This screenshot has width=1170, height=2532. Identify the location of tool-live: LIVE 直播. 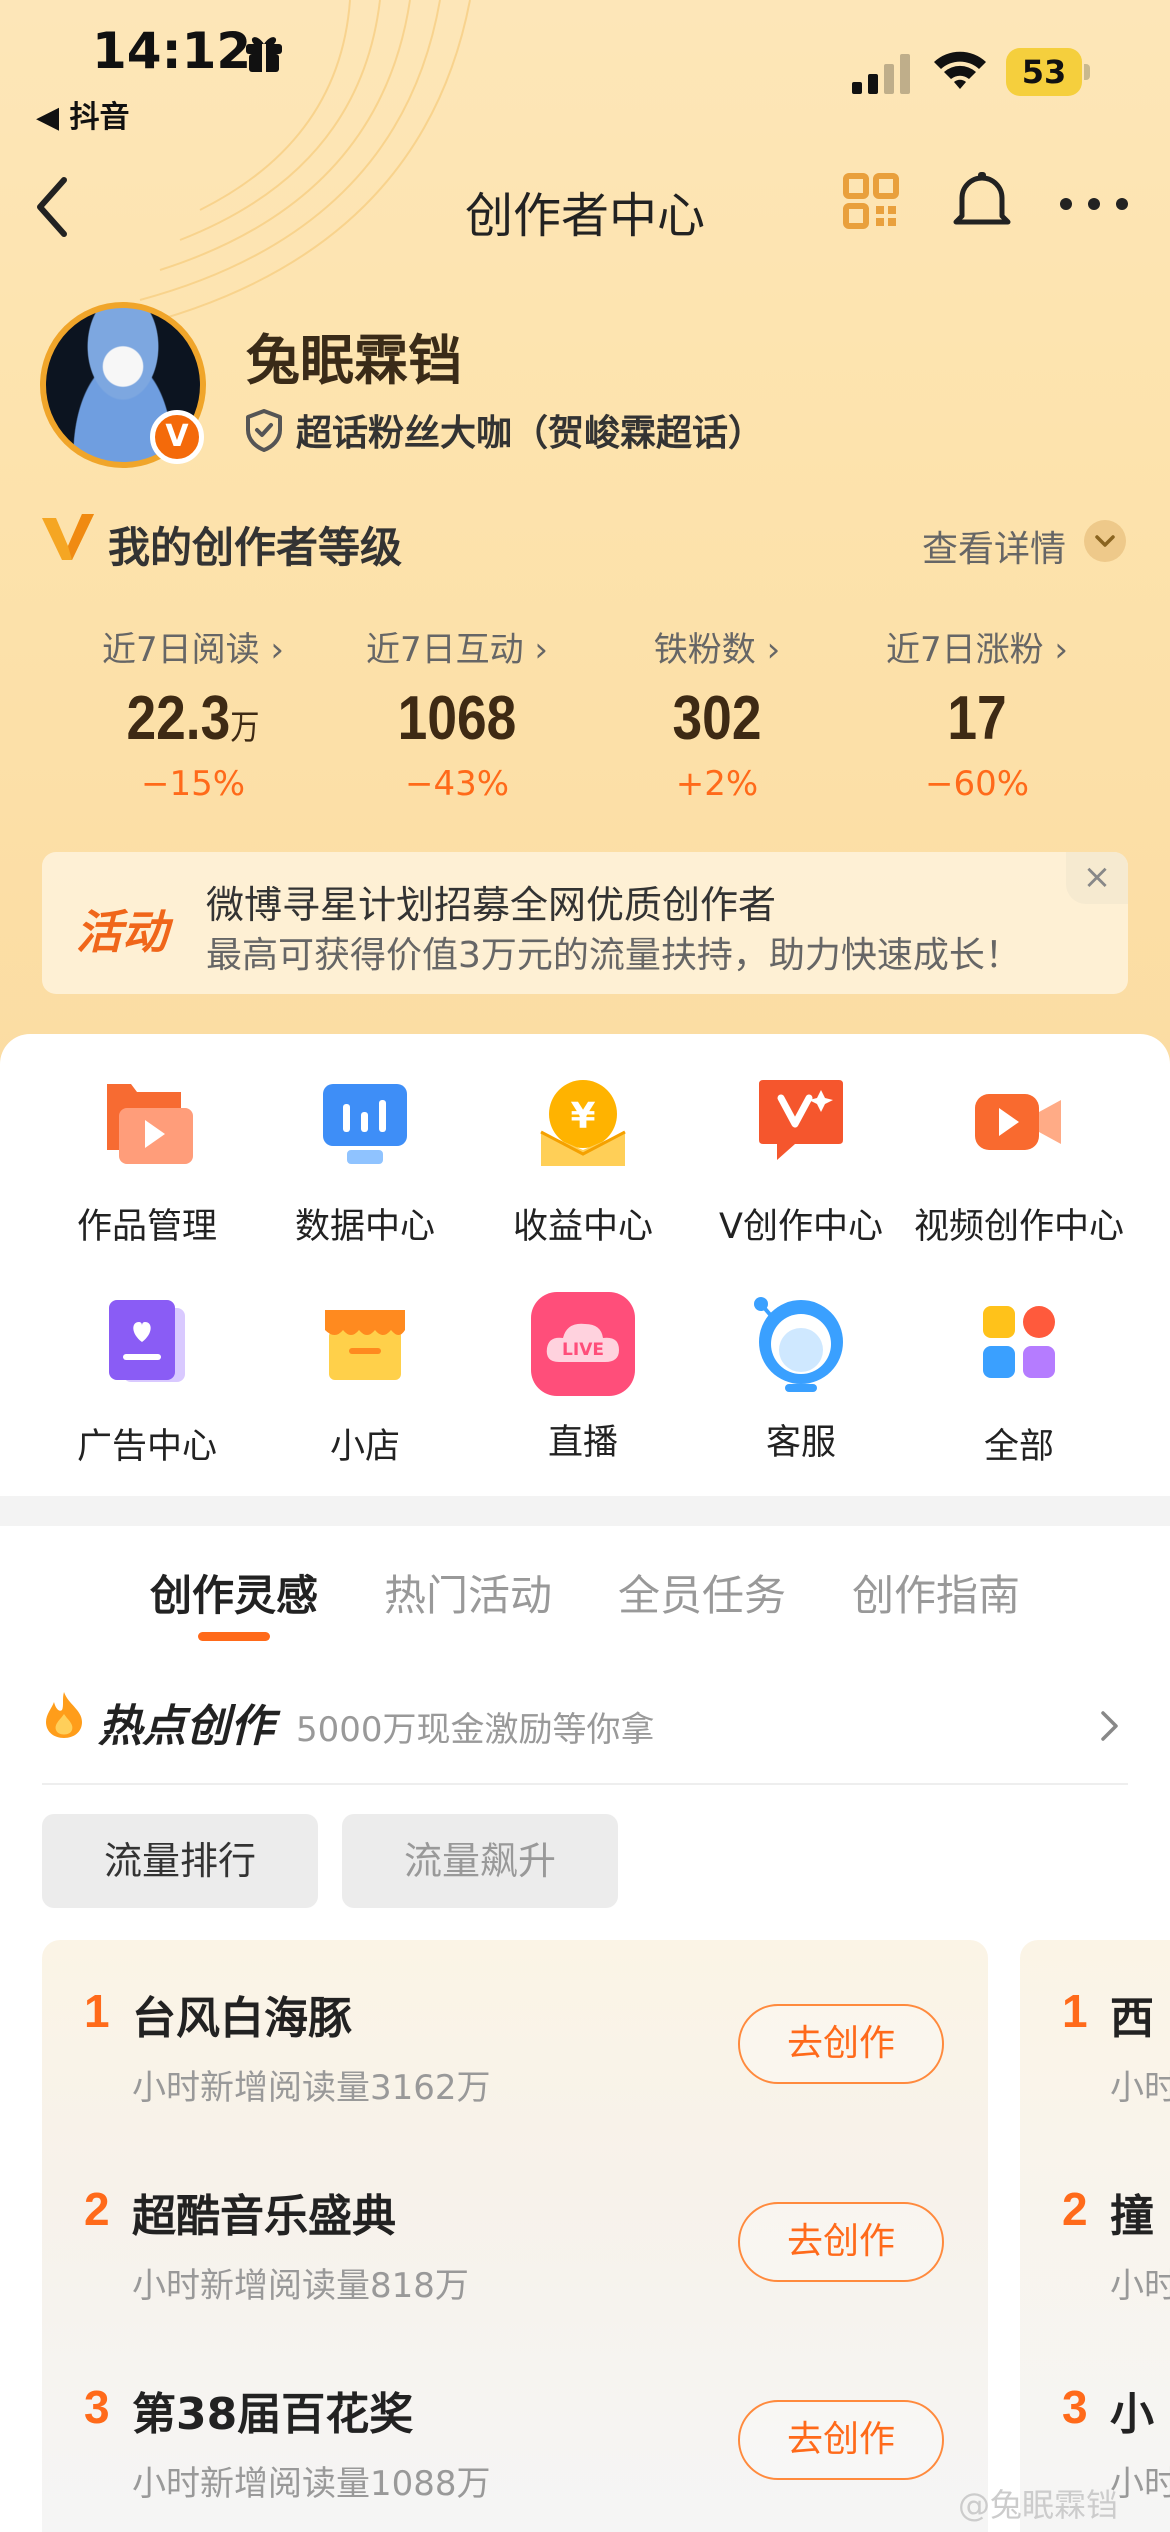
(583, 1377).